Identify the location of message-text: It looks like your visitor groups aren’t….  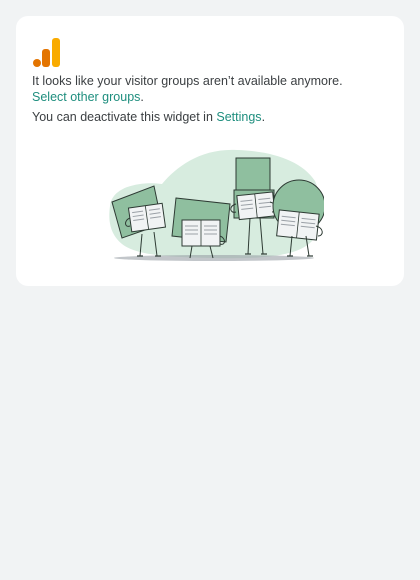
(187, 81).